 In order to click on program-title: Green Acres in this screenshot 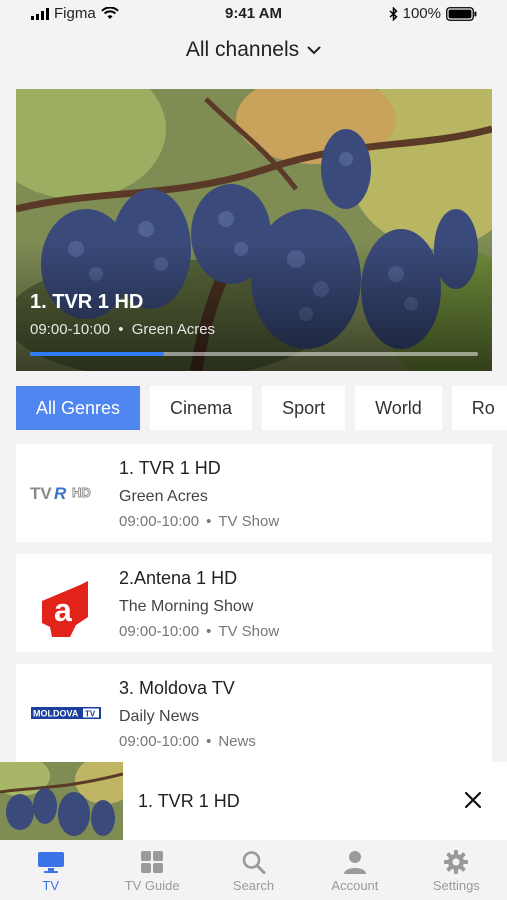, I will do `click(163, 496)`.